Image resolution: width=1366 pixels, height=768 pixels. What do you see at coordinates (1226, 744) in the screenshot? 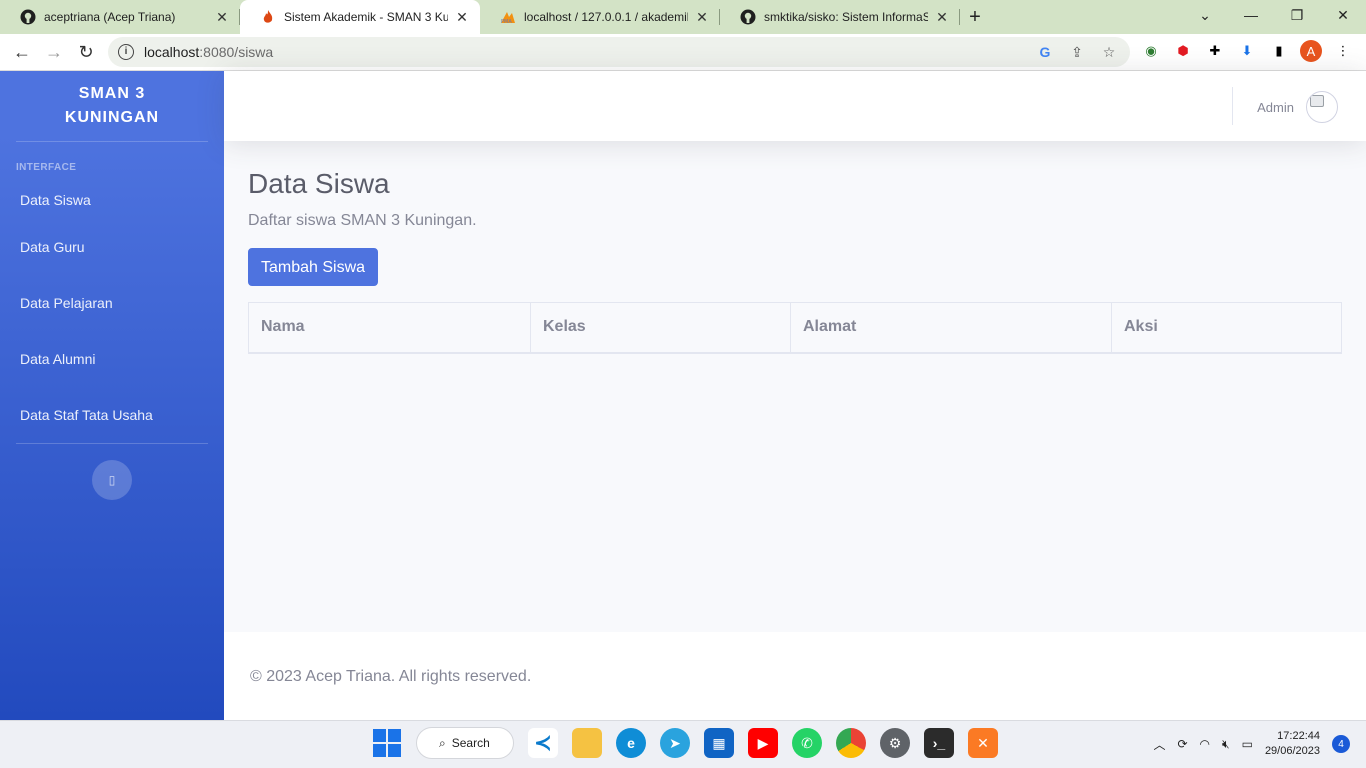
I see `volume-muted-icon: 🔇︎` at bounding box center [1226, 744].